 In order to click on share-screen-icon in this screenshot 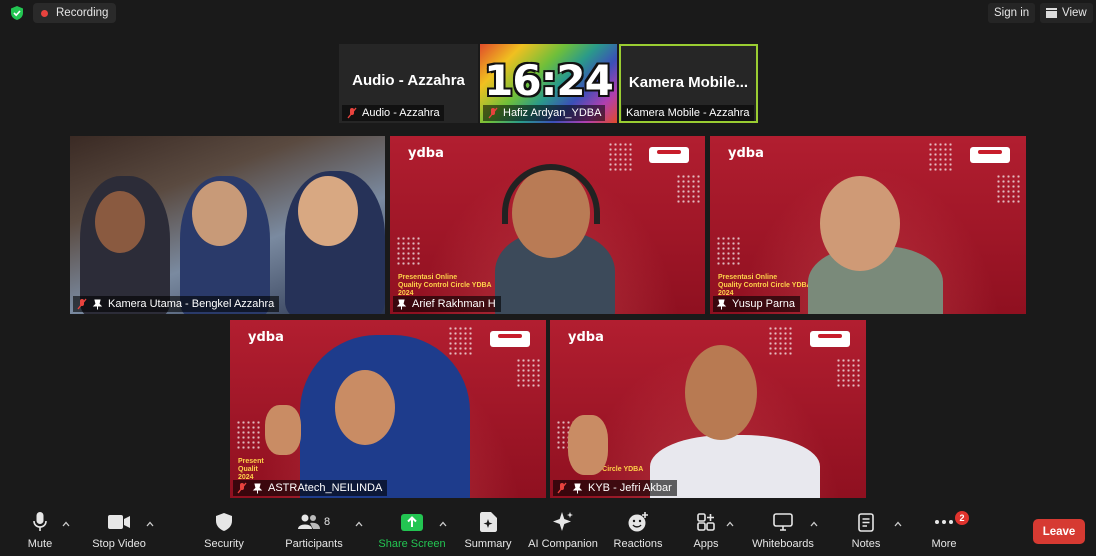, I will do `click(412, 522)`.